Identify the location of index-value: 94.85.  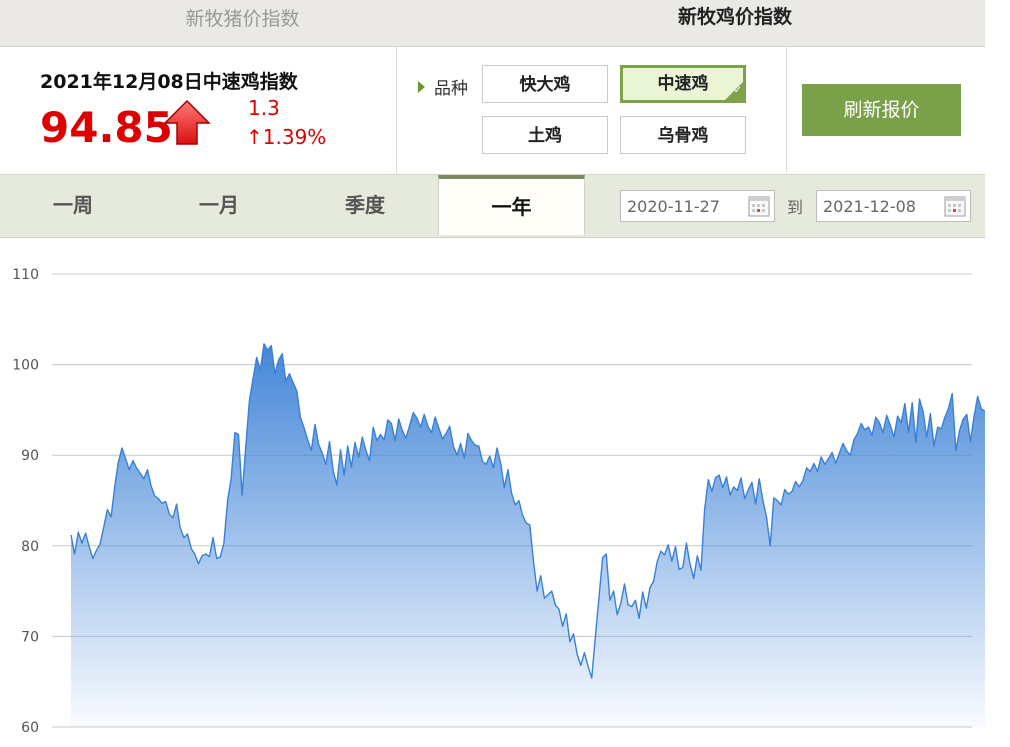
(106, 127).